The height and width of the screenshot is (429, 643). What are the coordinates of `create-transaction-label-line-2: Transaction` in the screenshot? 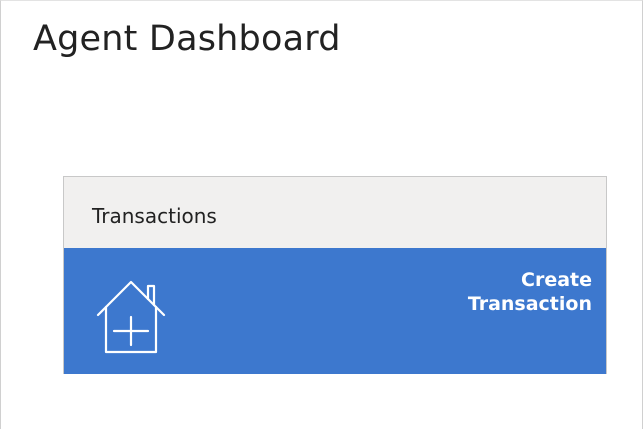 It's located at (529, 304).